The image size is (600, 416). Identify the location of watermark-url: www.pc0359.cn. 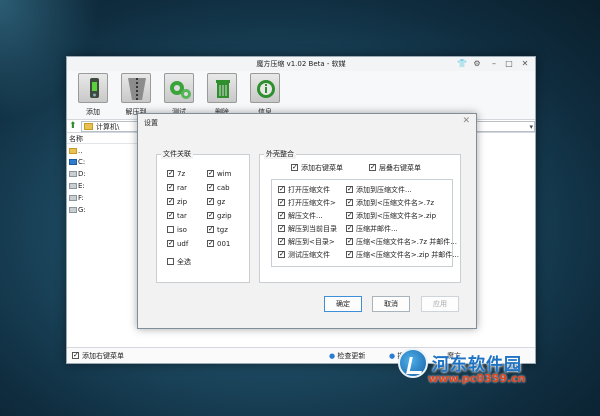
(477, 378).